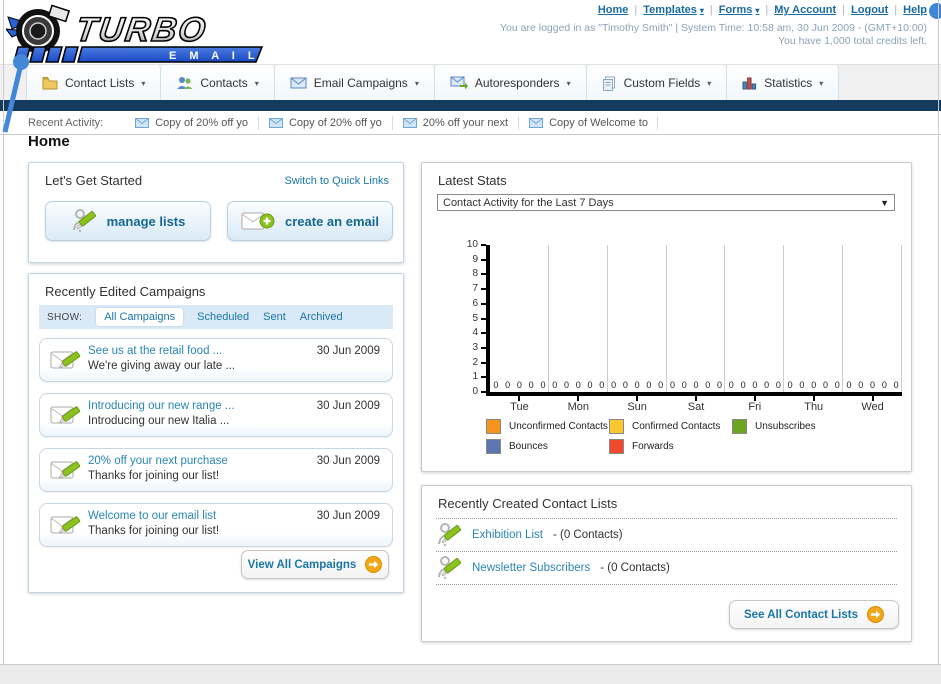  What do you see at coordinates (201, 122) in the screenshot?
I see `recent-activity-item-label: Copy of 20% off yo` at bounding box center [201, 122].